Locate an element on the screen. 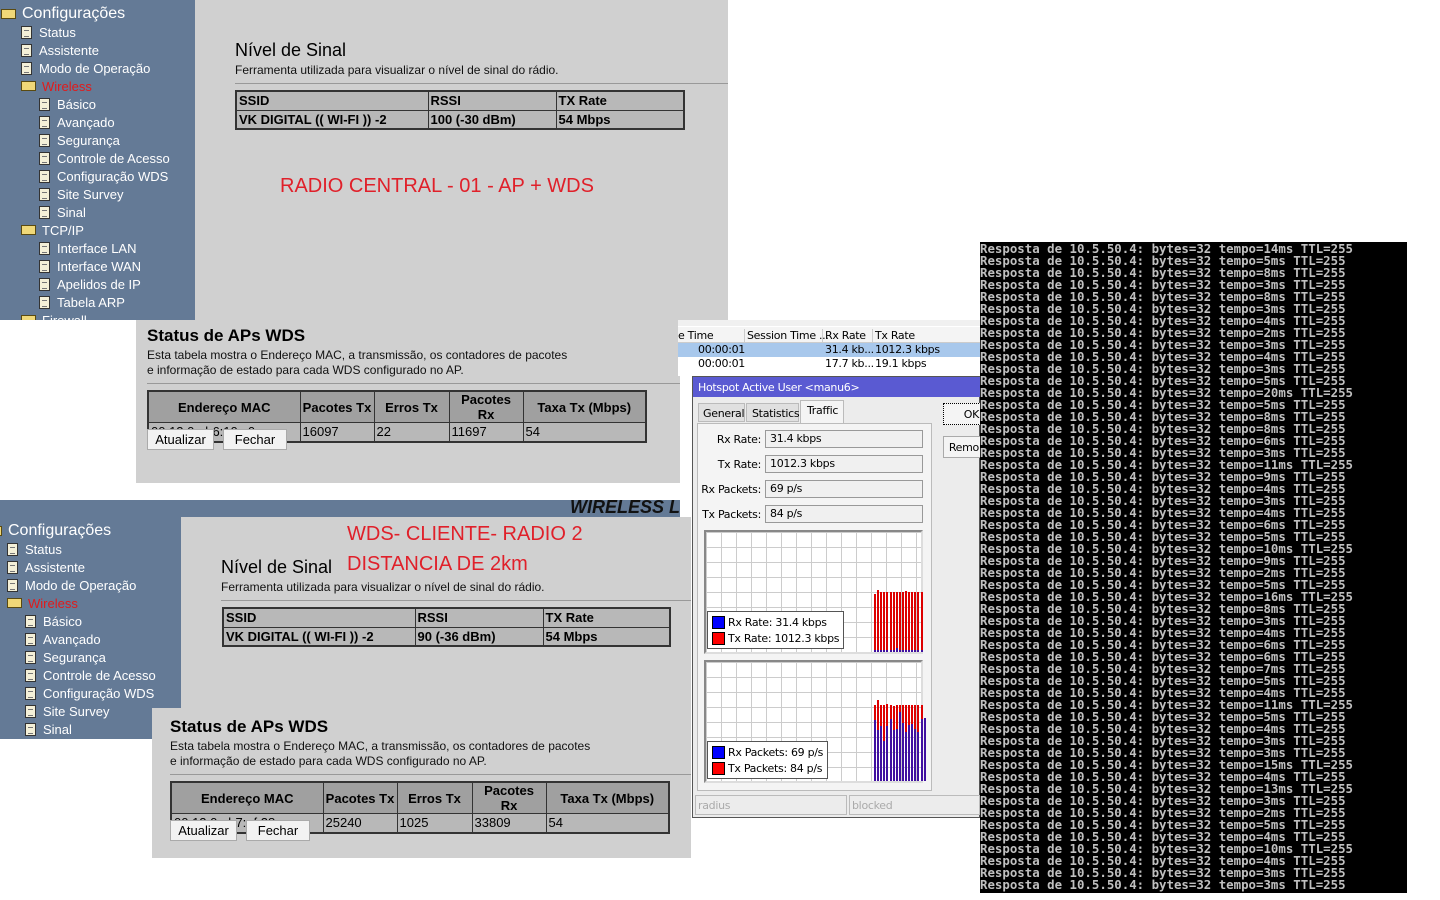 This screenshot has height=900, width=1440. client-page-title: Nível de Sinal is located at coordinates (277, 567).